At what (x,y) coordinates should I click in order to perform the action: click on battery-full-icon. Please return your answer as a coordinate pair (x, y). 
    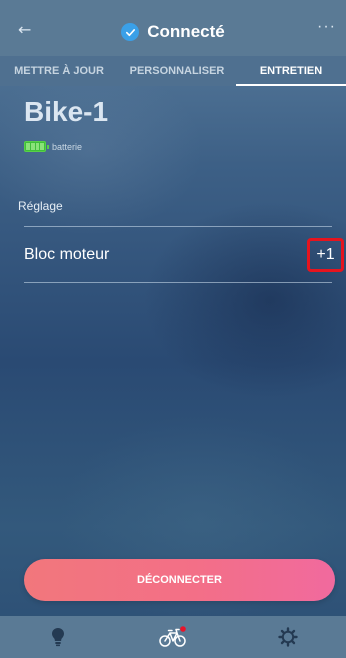
    Looking at the image, I should click on (36, 146).